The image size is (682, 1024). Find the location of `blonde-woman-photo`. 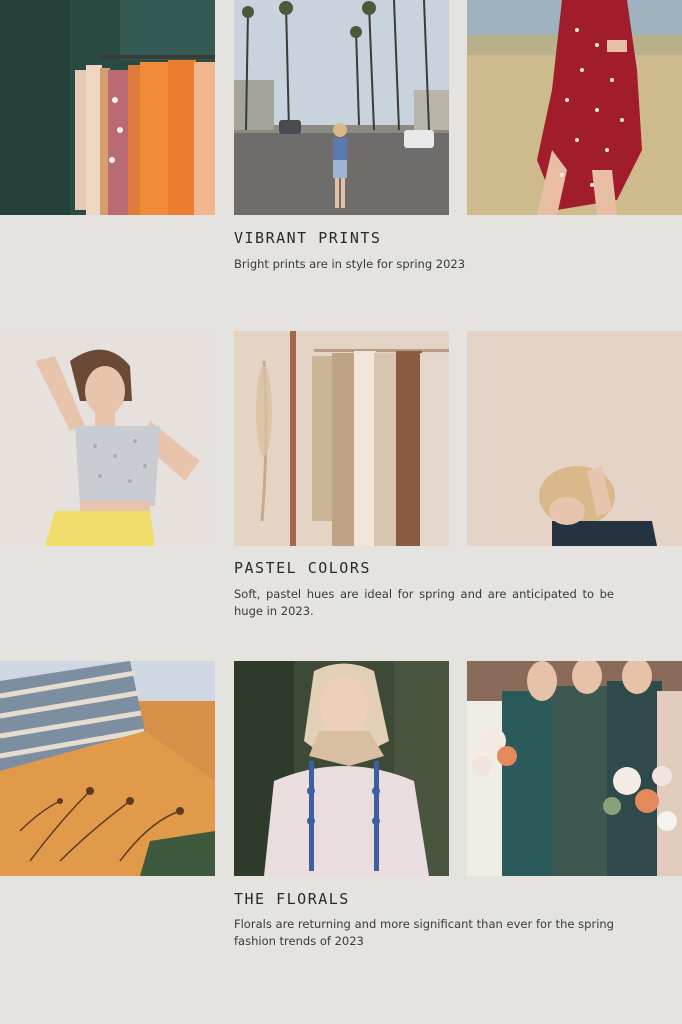

blonde-woman-photo is located at coordinates (574, 438).